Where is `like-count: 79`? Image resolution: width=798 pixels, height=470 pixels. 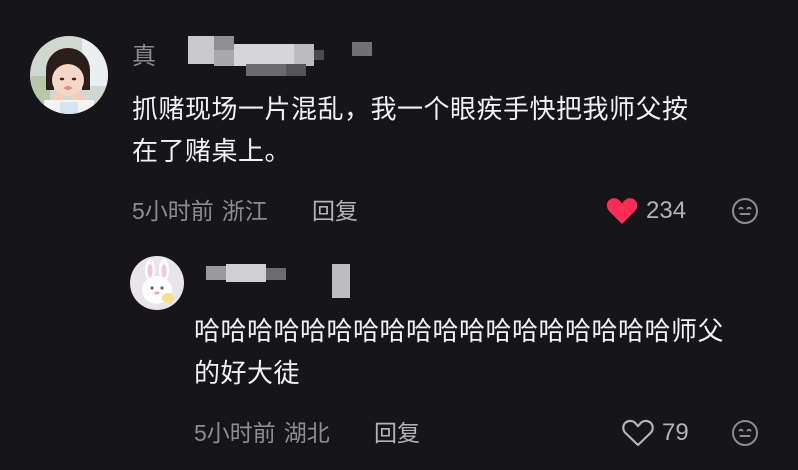
like-count: 79 is located at coordinates (675, 432).